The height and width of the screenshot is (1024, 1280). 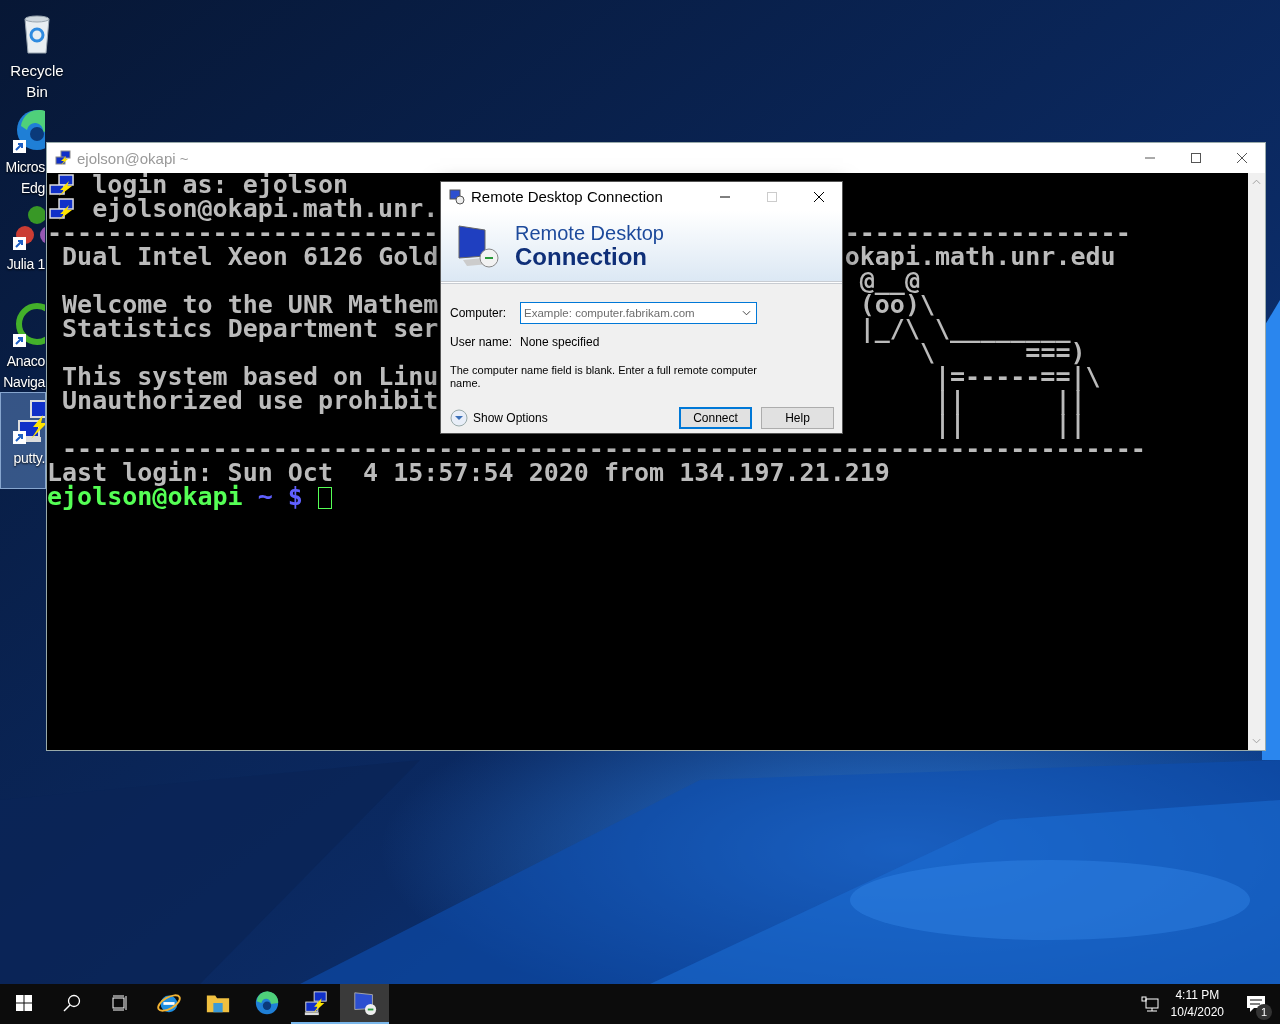 I want to click on dialog-button: Help, so click(x=797, y=418).